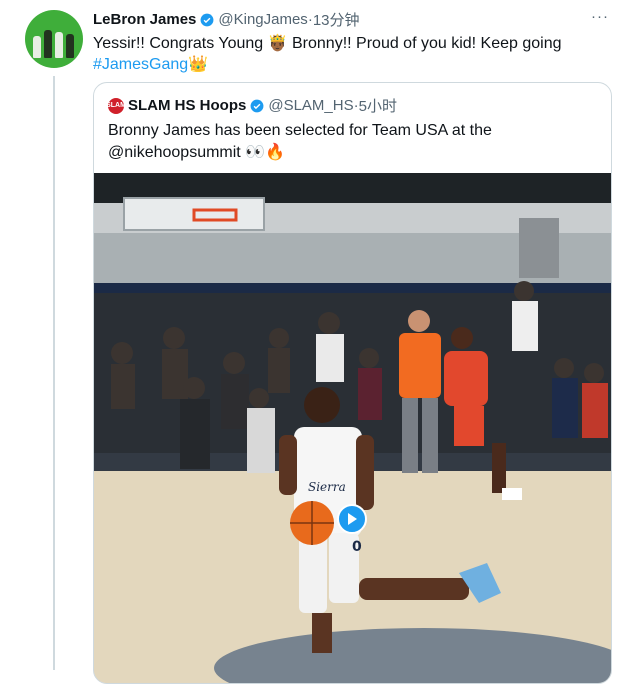 This screenshot has height=684, width=619. Describe the element at coordinates (140, 64) in the screenshot. I see `hashtag-link: #JamesGang` at that location.